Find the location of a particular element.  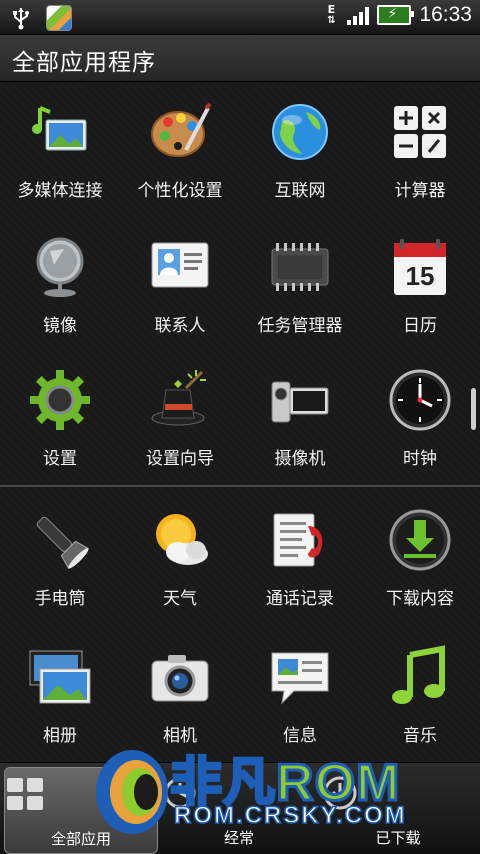

app-mirror: 镜像 is located at coordinates (60, 277).